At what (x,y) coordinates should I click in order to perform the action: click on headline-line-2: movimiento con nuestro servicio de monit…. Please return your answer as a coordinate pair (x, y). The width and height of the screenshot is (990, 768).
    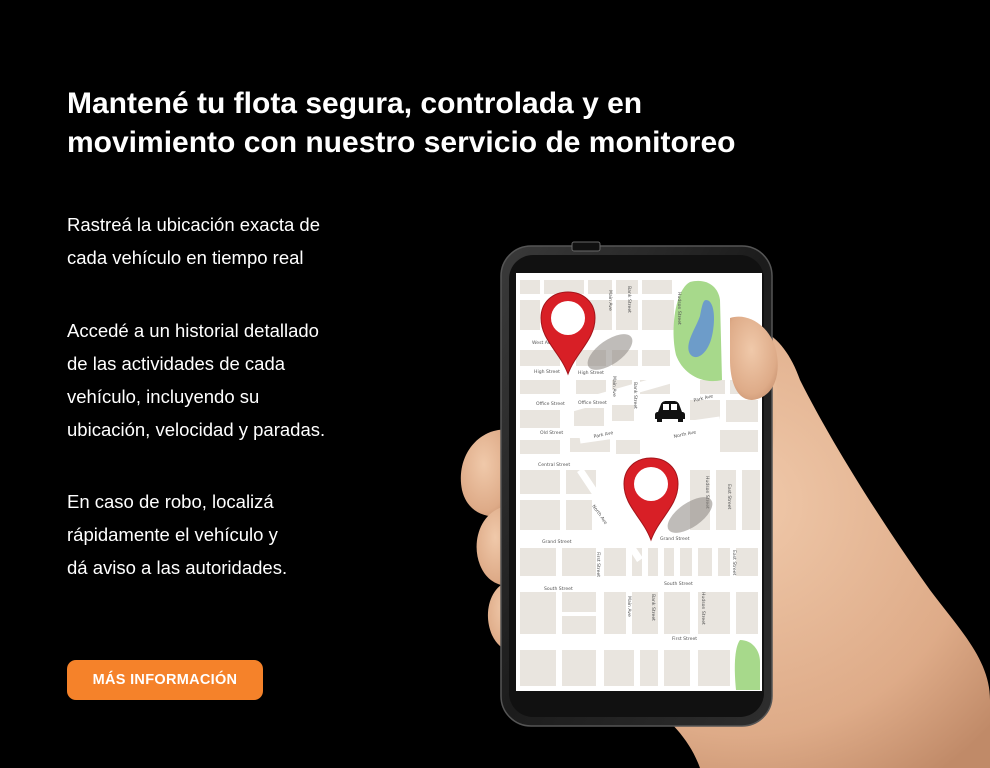
    Looking at the image, I should click on (401, 142).